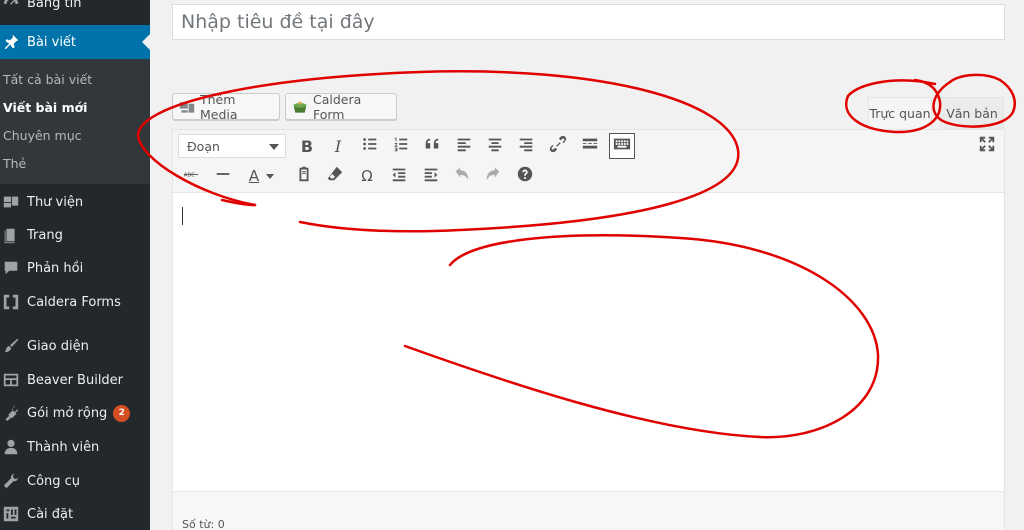 The width and height of the screenshot is (1024, 530). I want to click on horizontal-line-button, so click(223, 176).